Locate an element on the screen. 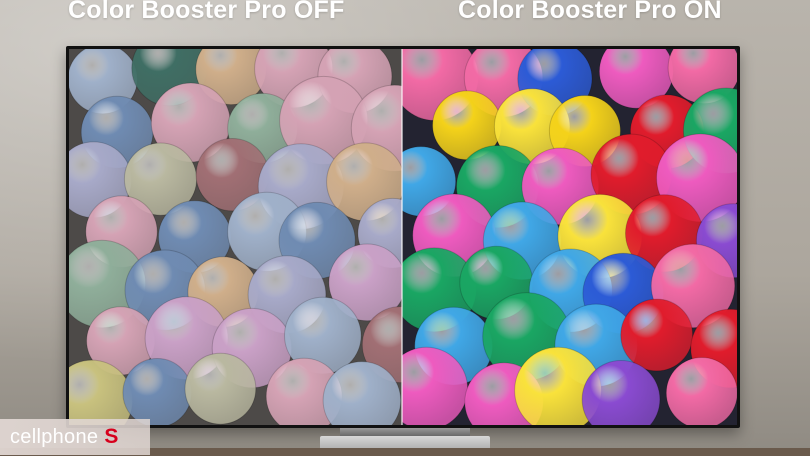  watermark-text: cellphone is located at coordinates (54, 436).